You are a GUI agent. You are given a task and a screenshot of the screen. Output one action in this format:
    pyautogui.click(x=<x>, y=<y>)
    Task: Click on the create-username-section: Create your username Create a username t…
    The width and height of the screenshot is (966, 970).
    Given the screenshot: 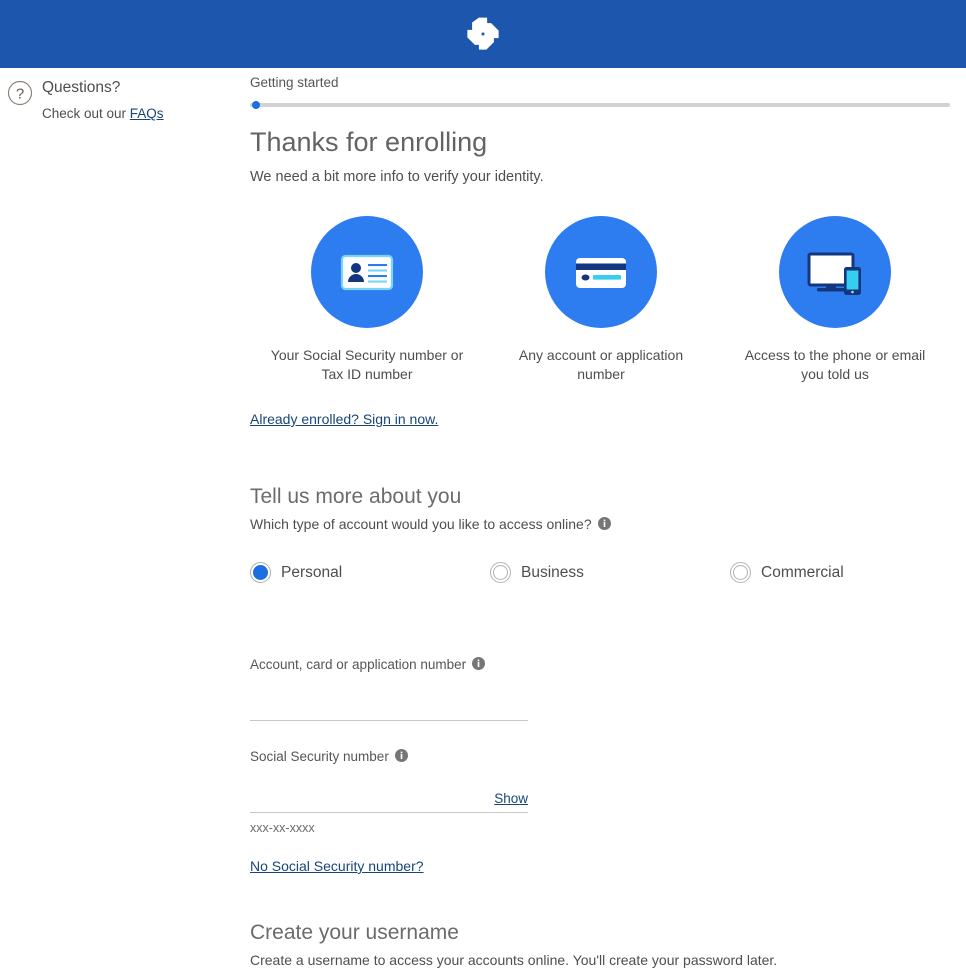 What is the action you would take?
    pyautogui.click(x=602, y=945)
    